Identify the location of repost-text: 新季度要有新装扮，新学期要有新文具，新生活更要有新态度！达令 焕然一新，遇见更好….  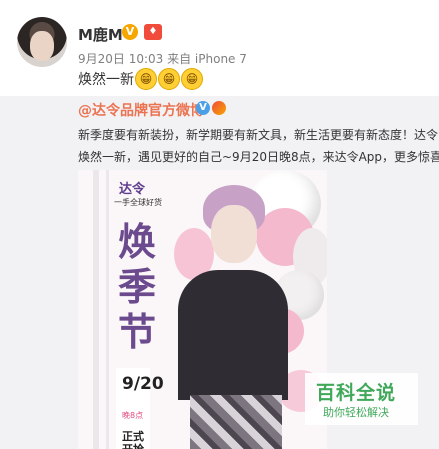
(258, 146).